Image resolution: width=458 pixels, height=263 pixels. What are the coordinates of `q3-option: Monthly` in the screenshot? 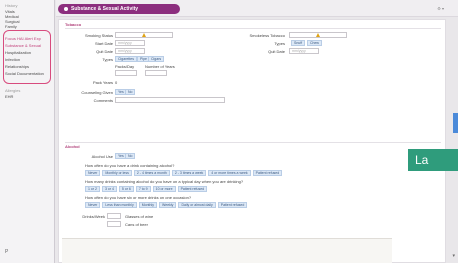 It's located at (148, 205).